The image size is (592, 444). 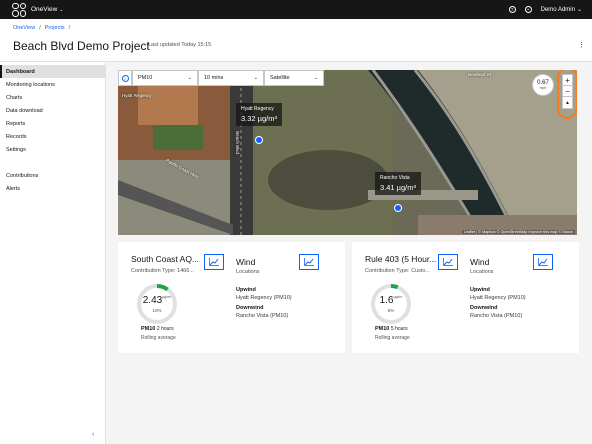 I want to click on gauge-value-wrap: 1.6µg/m³, so click(x=391, y=300).